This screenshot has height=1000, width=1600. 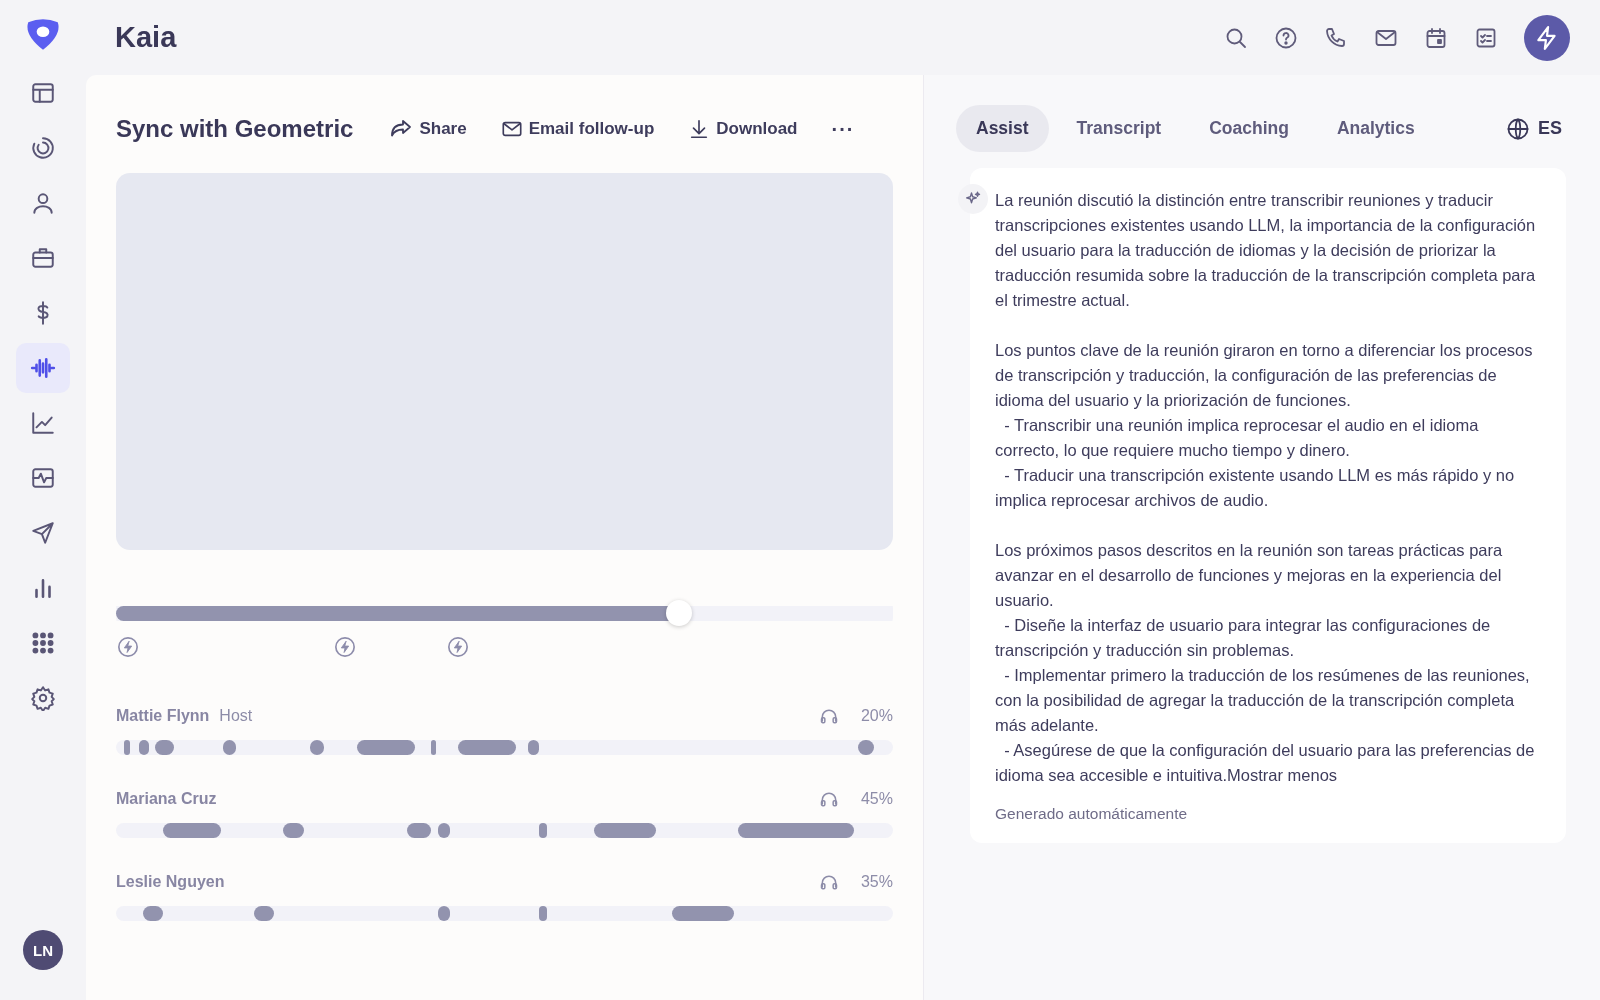 I want to click on talk-share: 20%, so click(x=876, y=716).